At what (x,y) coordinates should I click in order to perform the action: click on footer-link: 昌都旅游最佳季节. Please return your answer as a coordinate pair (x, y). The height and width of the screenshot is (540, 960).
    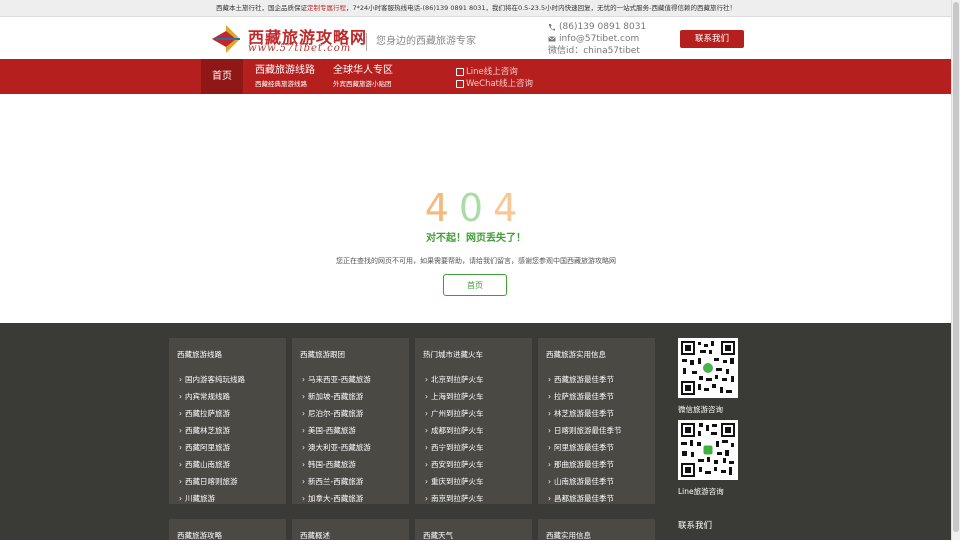
    Looking at the image, I should click on (585, 498).